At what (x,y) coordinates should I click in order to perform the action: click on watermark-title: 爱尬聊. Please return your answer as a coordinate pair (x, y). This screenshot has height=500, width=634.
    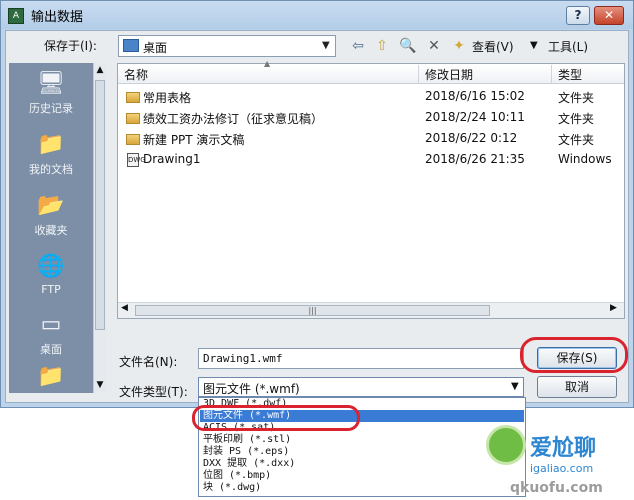
    Looking at the image, I should click on (563, 448).